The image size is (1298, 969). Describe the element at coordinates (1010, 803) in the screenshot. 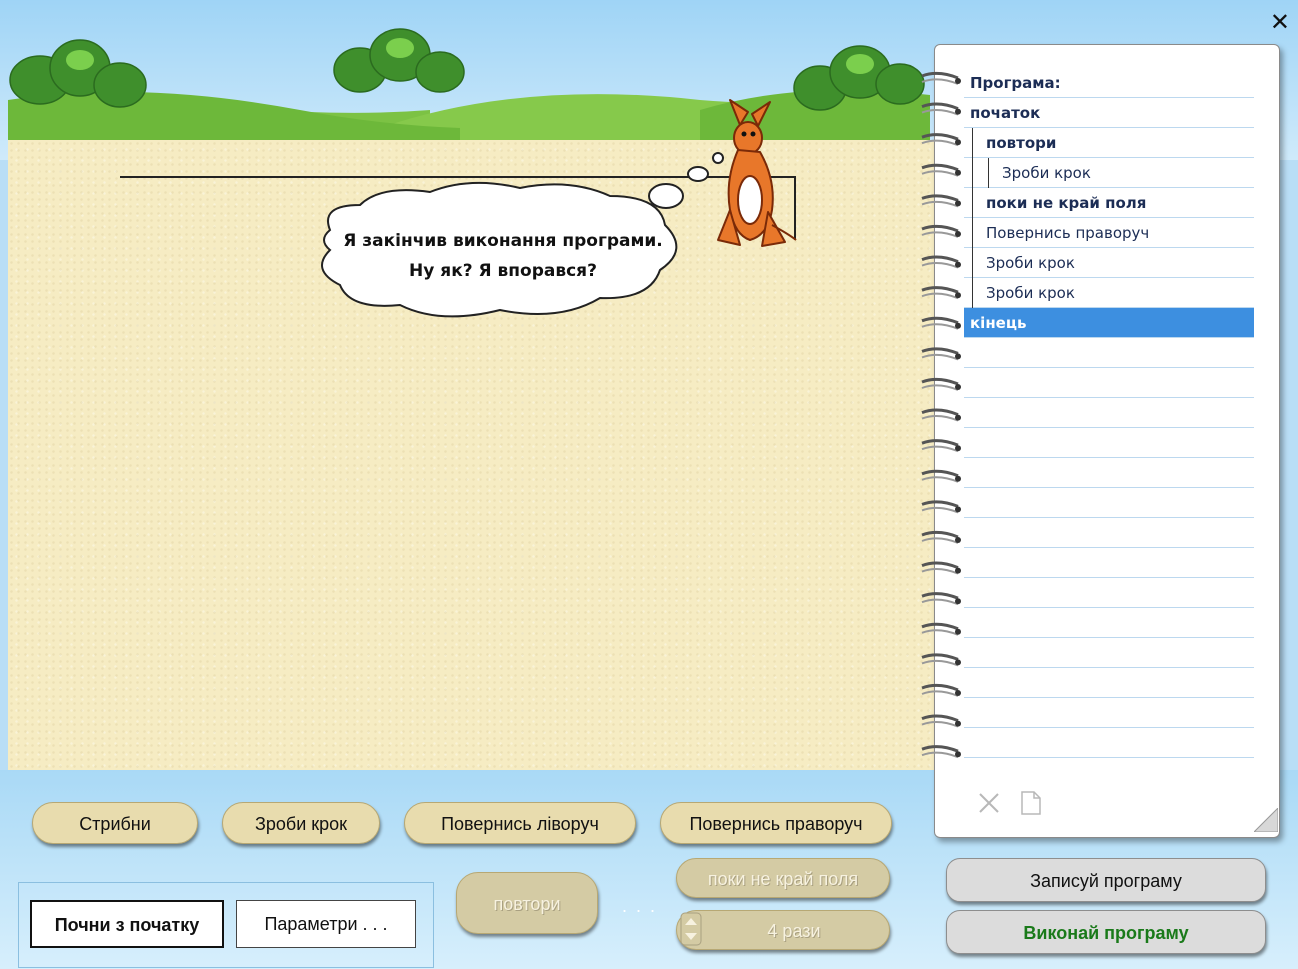

I see `notebook-tools` at that location.